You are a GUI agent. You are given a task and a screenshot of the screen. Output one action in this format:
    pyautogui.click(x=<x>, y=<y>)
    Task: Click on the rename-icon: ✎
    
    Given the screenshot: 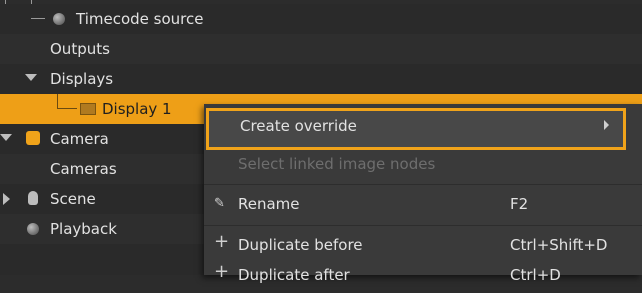 What is the action you would take?
    pyautogui.click(x=219, y=203)
    